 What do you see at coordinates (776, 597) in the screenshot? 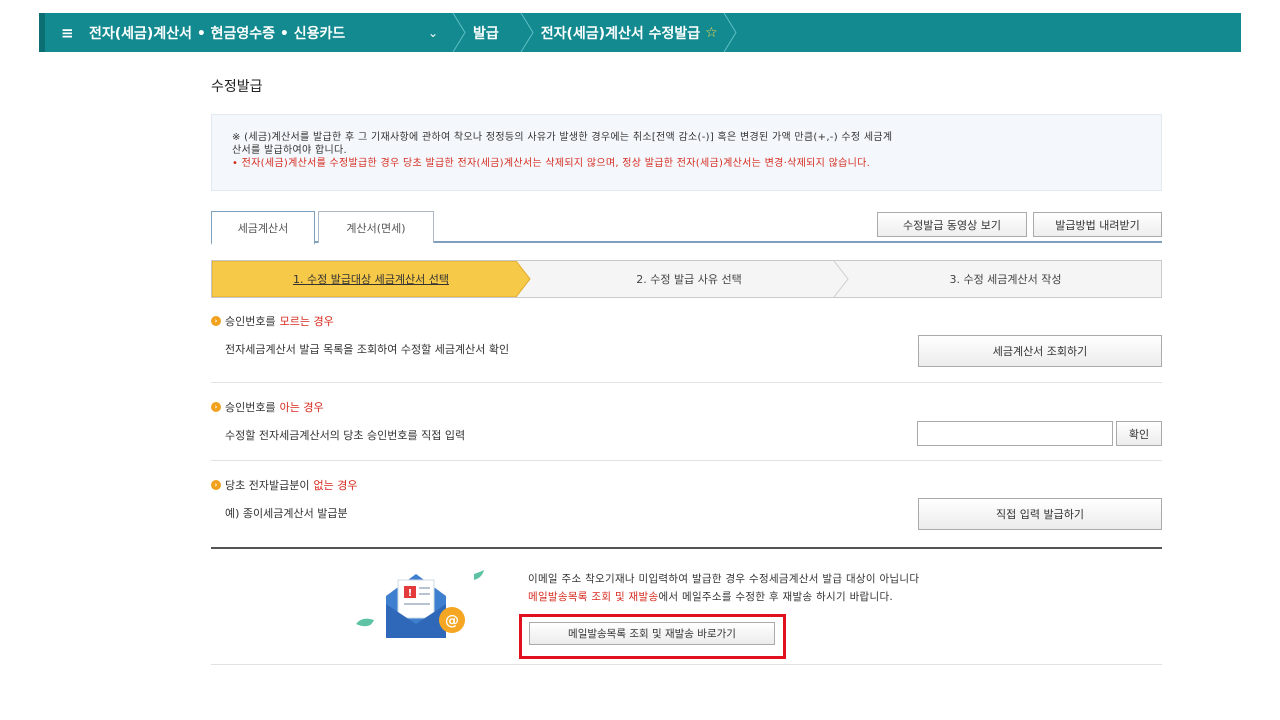
I see `email-notice-line-2-rest: 에서 메일주소를 수정한 후 재발송 하시기 바랍니다.` at bounding box center [776, 597].